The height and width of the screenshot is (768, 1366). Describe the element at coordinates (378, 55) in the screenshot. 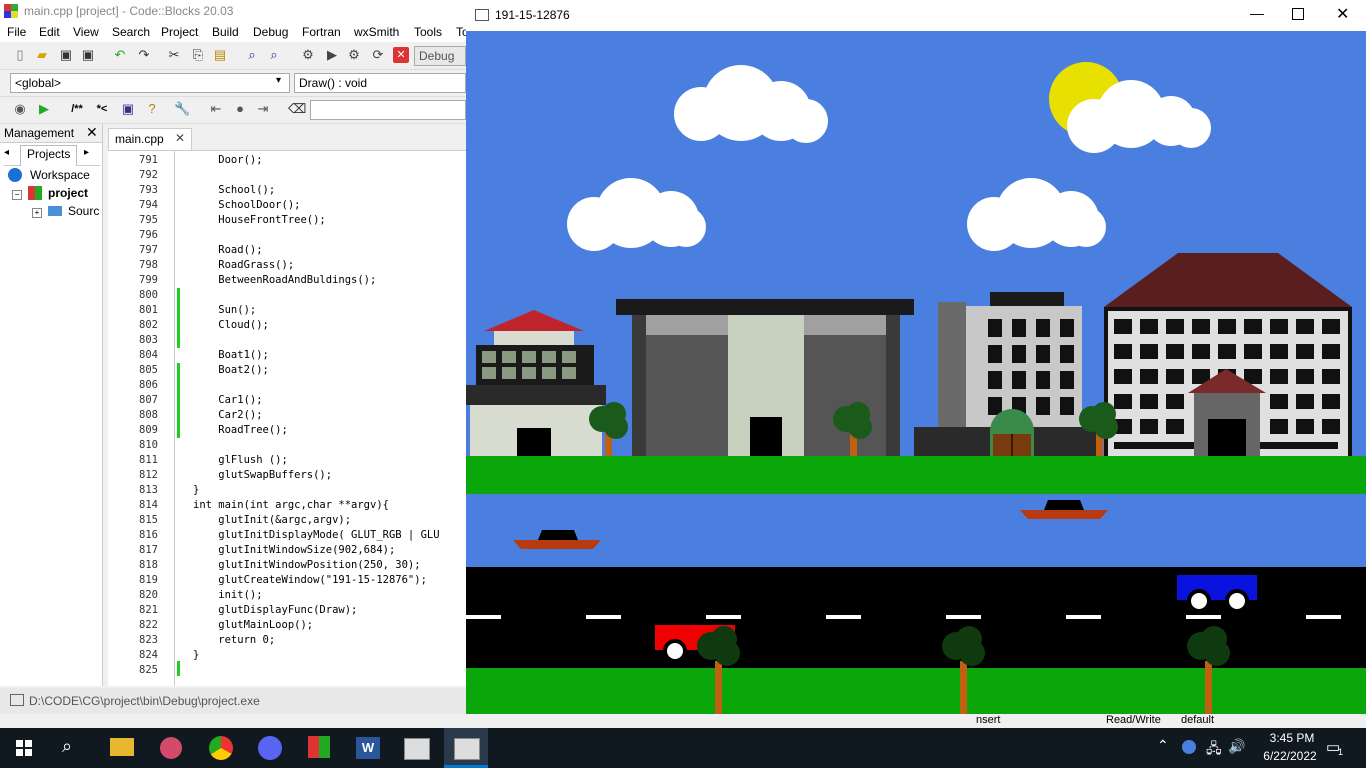

I see `rebuild-icon: ⟳` at that location.